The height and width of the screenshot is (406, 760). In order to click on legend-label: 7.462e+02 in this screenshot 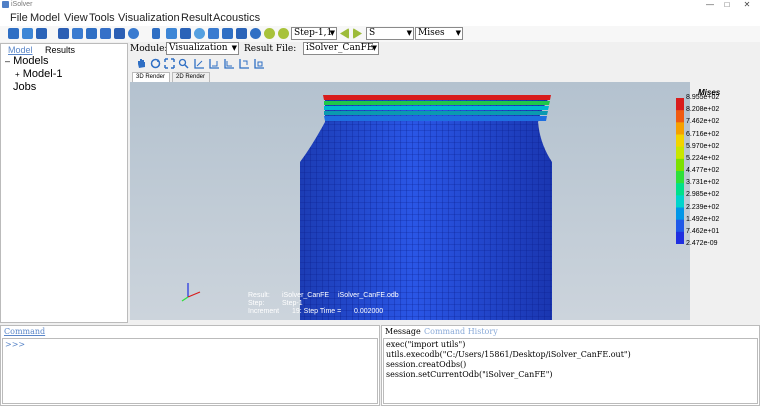, I will do `click(703, 122)`.